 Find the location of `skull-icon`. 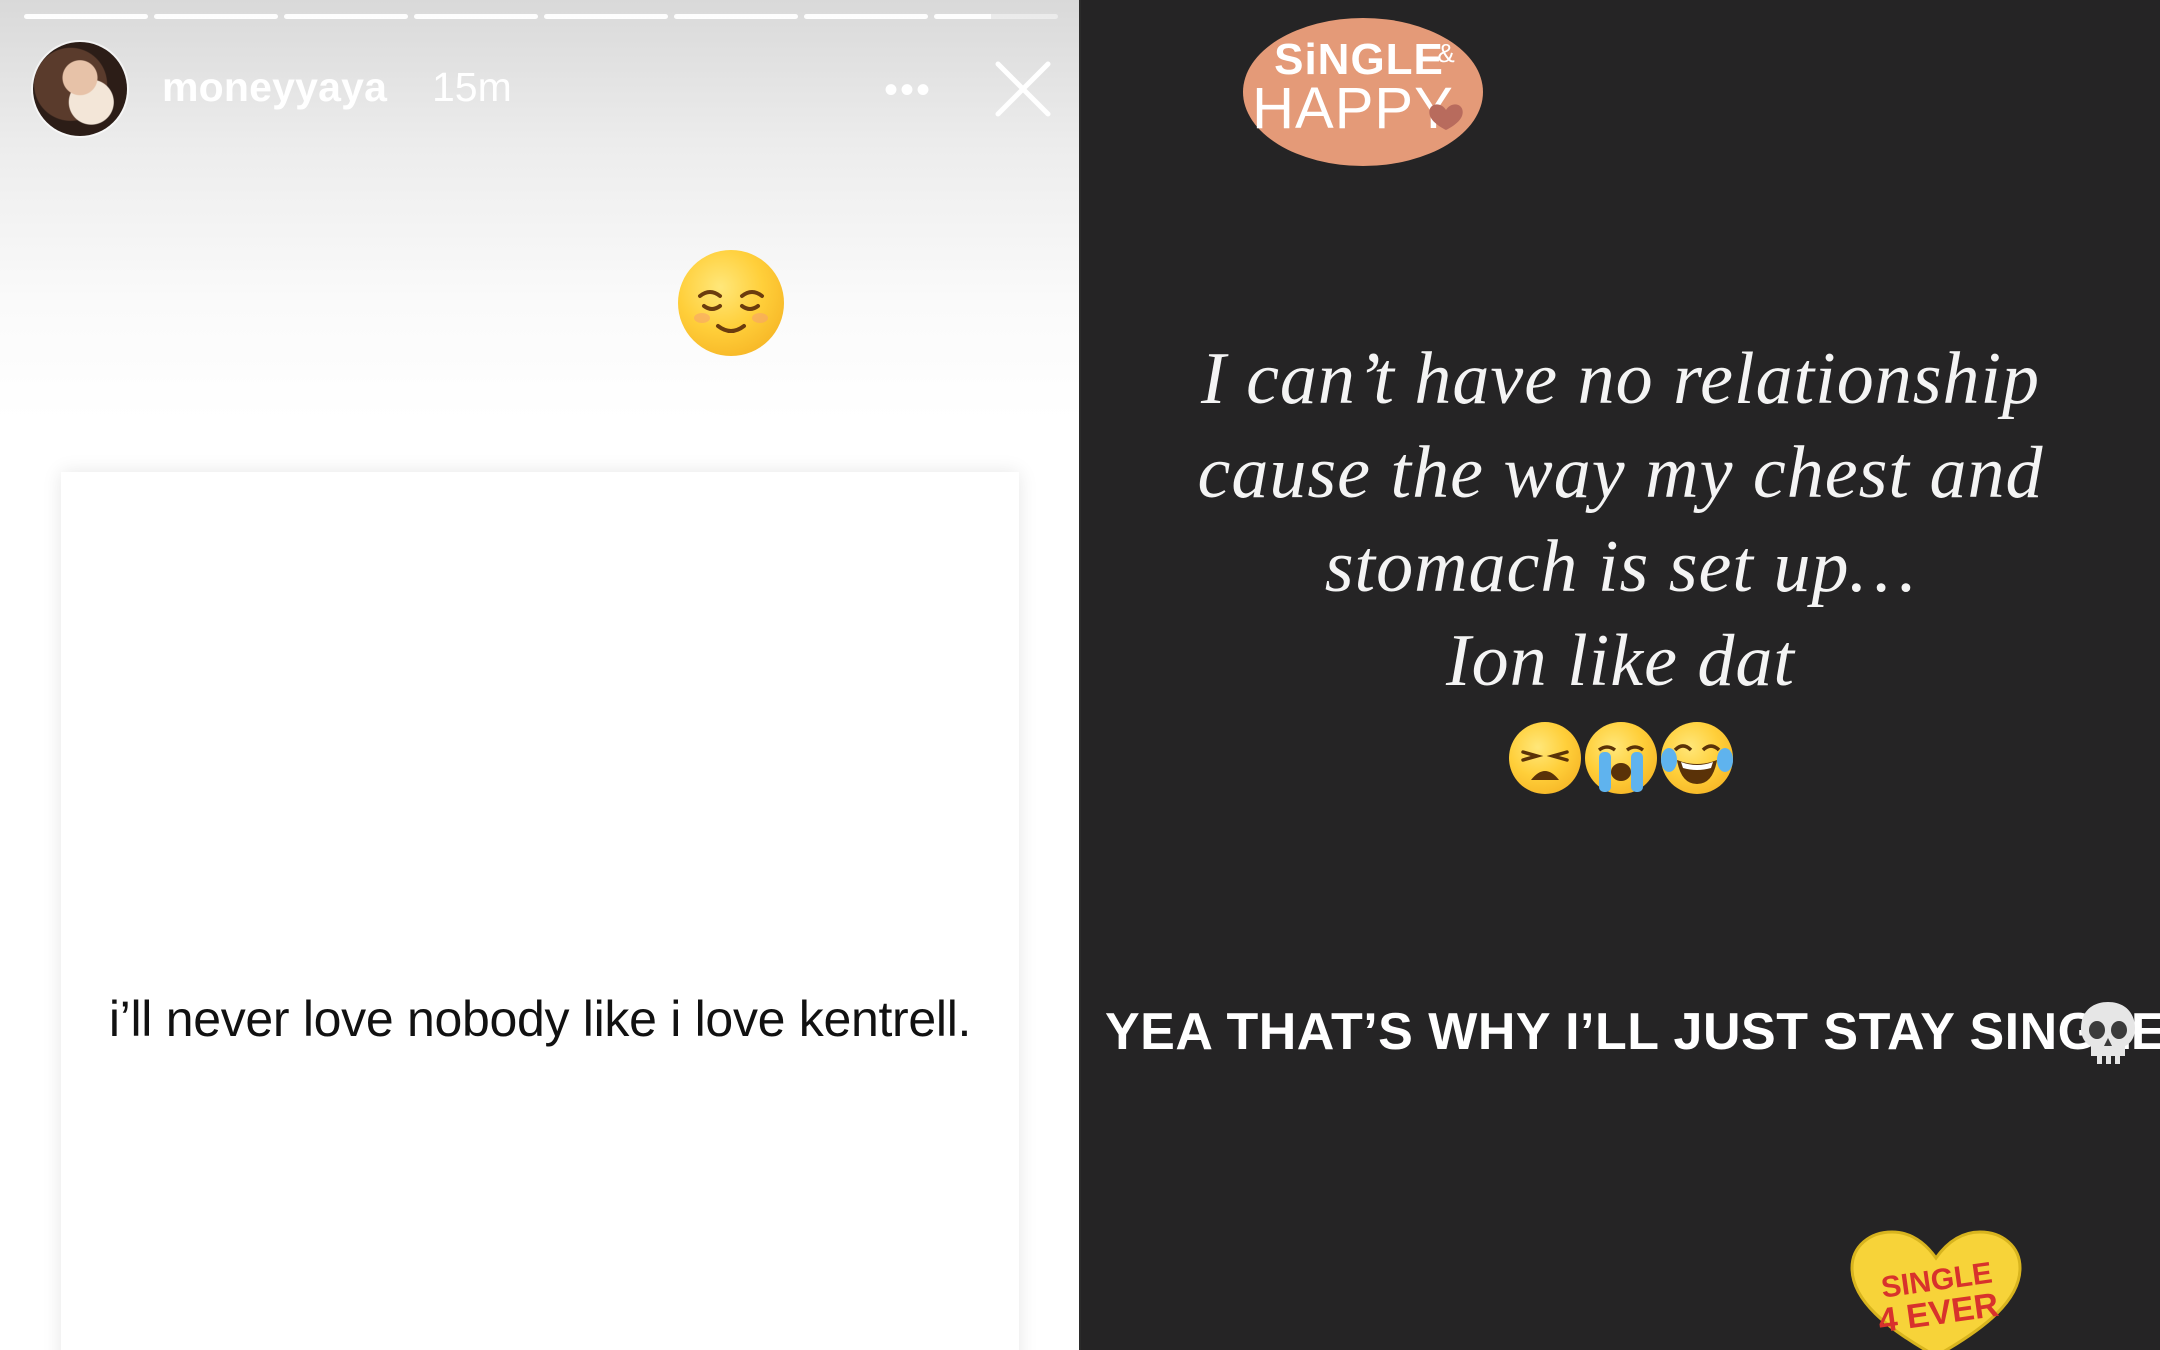

skull-icon is located at coordinates (2108, 1033).